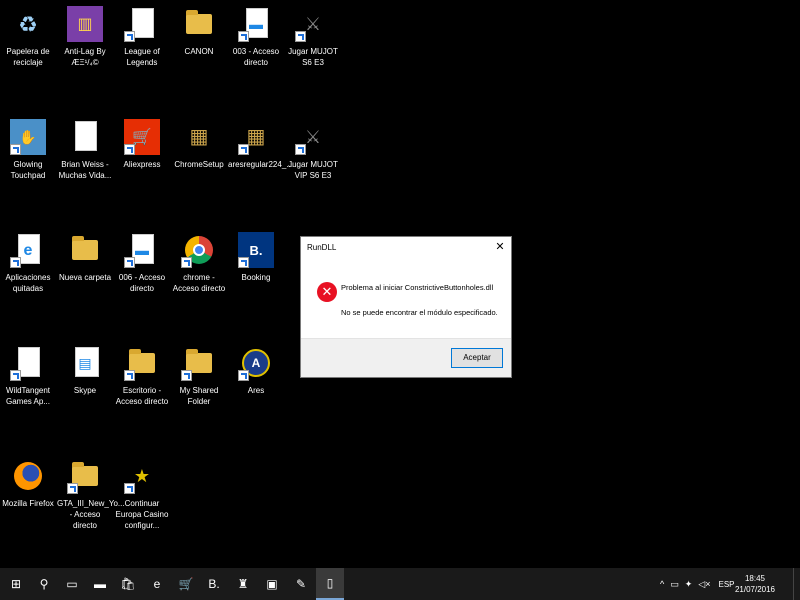 This screenshot has height=600, width=800. What do you see at coordinates (406, 357) in the screenshot?
I see `dialog-footer: Aceptar` at bounding box center [406, 357].